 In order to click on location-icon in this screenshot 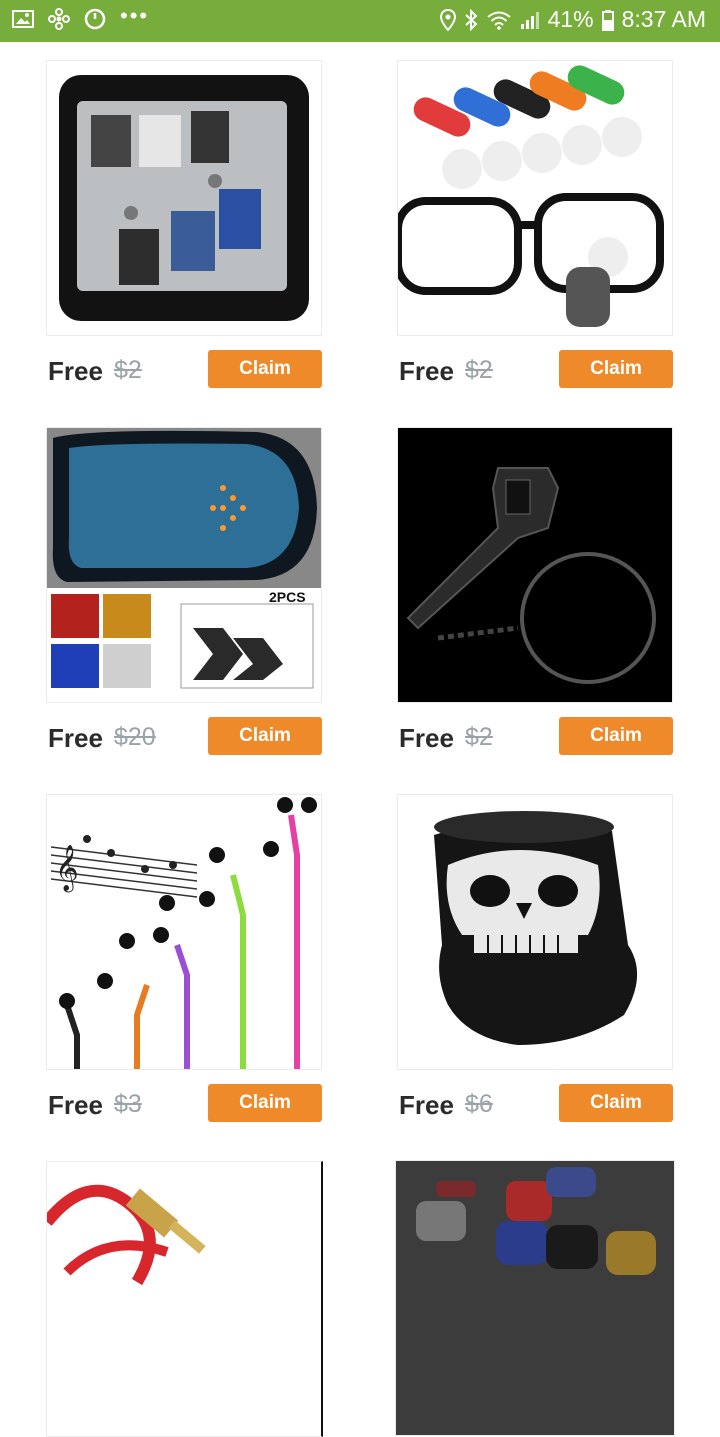, I will do `click(447, 19)`.